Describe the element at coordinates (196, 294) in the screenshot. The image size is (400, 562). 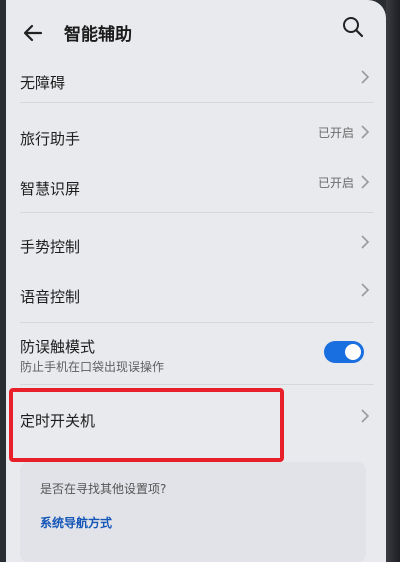
I see `settings-item-voice-control: 语音控制` at that location.